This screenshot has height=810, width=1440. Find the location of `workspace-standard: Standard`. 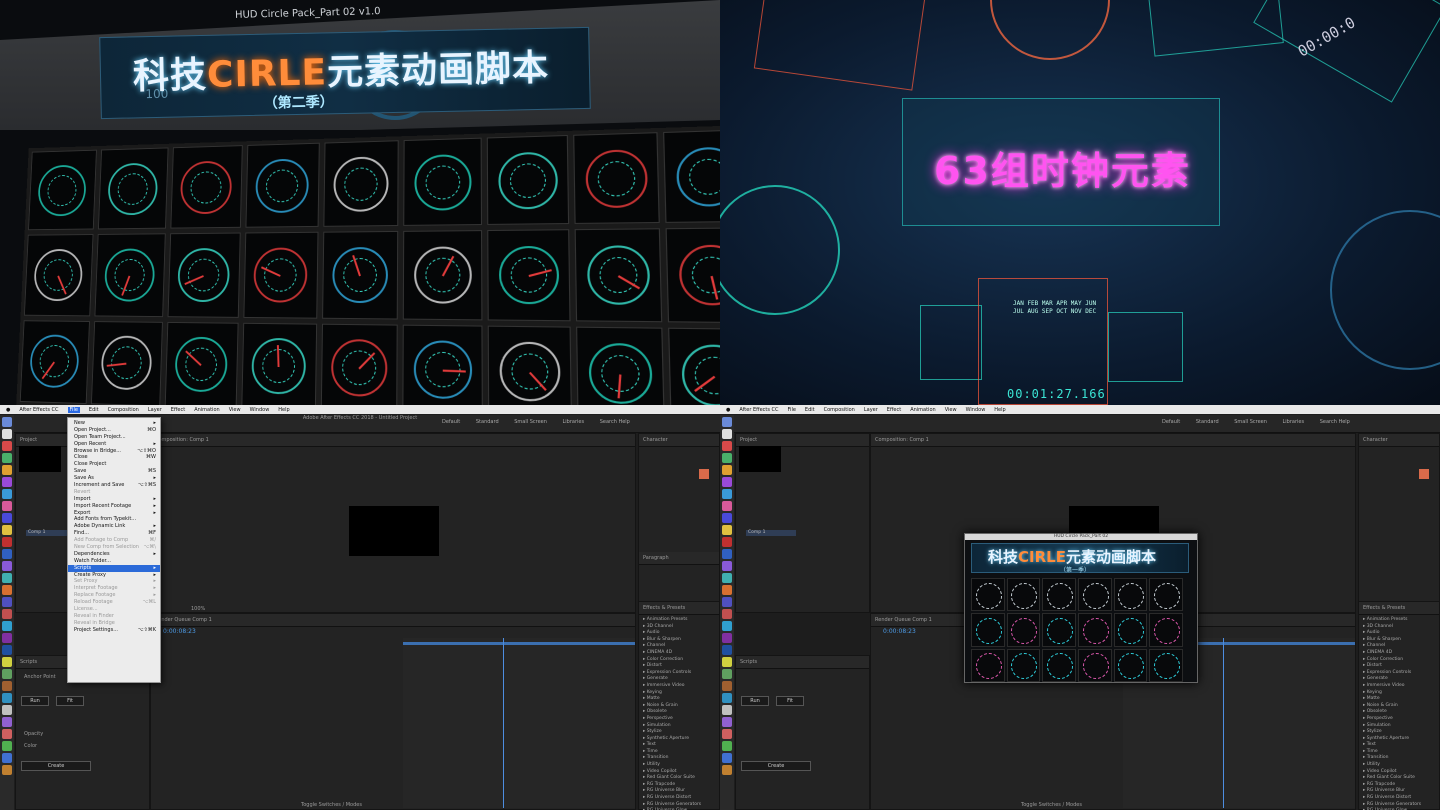

workspace-standard: Standard is located at coordinates (1207, 422).